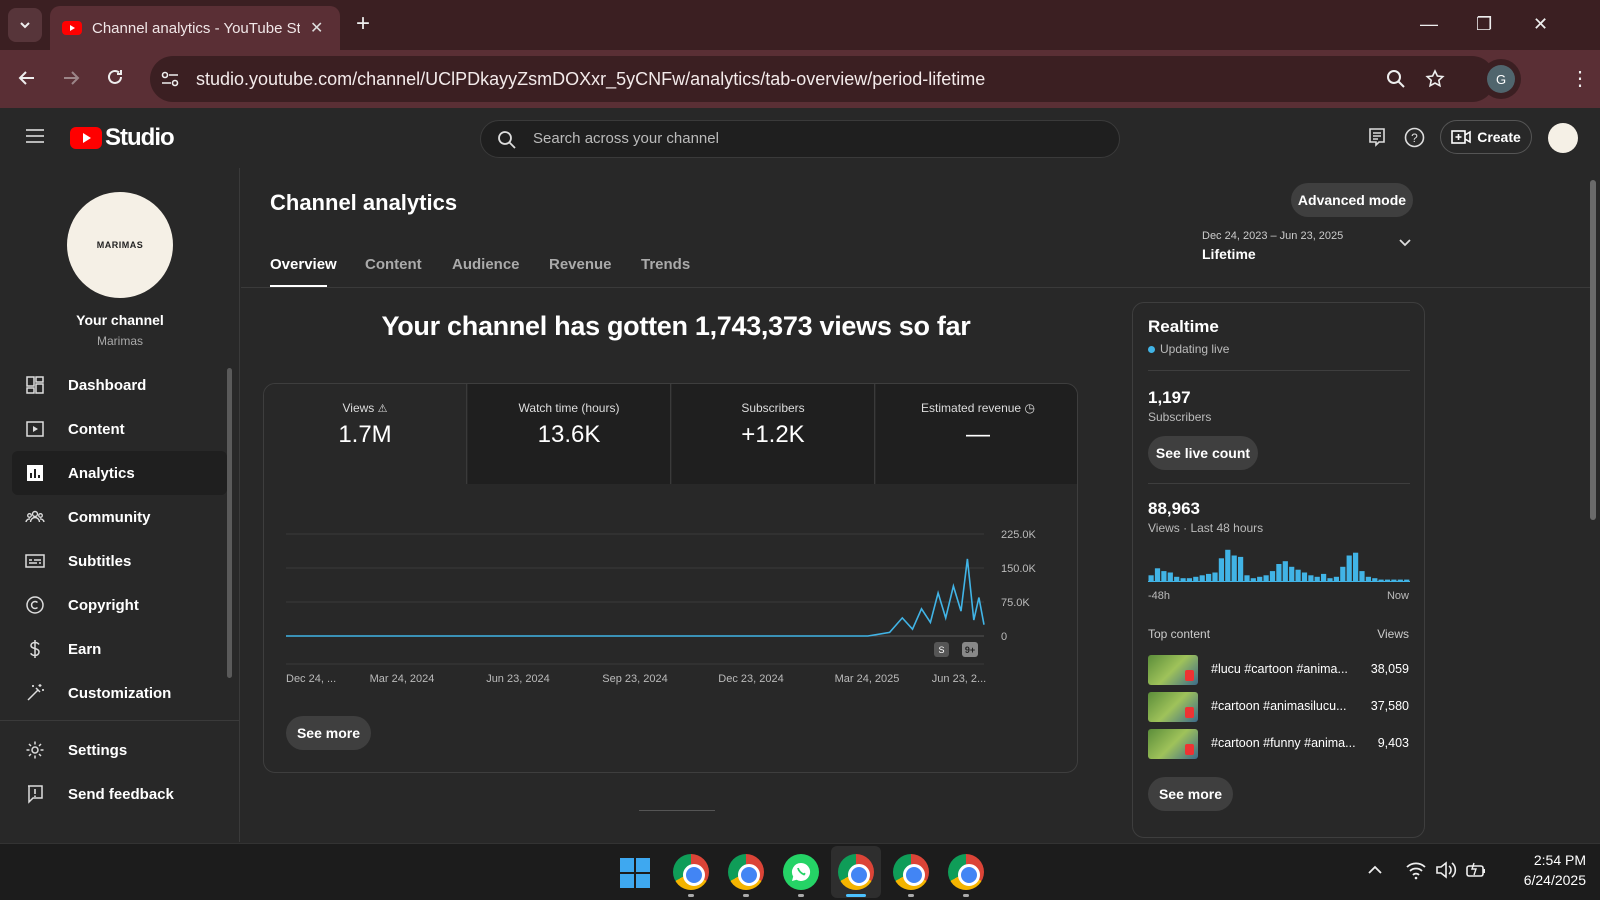 This screenshot has width=1600, height=900. Describe the element at coordinates (35, 136) in the screenshot. I see `hamburger-menu-icon` at that location.